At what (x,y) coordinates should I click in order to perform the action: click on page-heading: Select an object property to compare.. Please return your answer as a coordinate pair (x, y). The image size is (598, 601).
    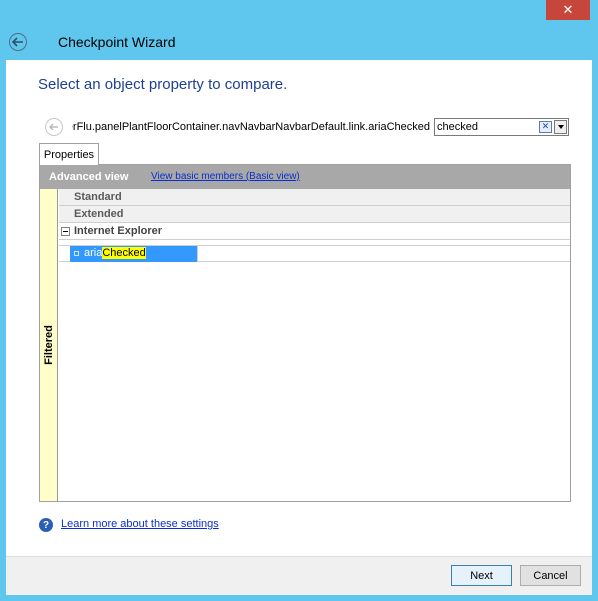
    Looking at the image, I should click on (163, 84).